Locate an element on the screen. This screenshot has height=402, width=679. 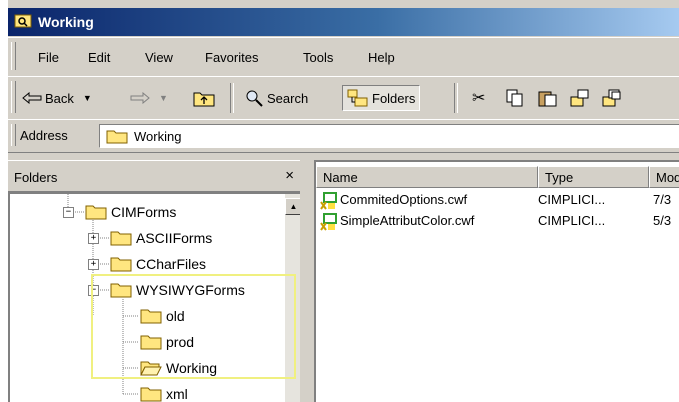
copy-to-icon is located at coordinates (612, 98).